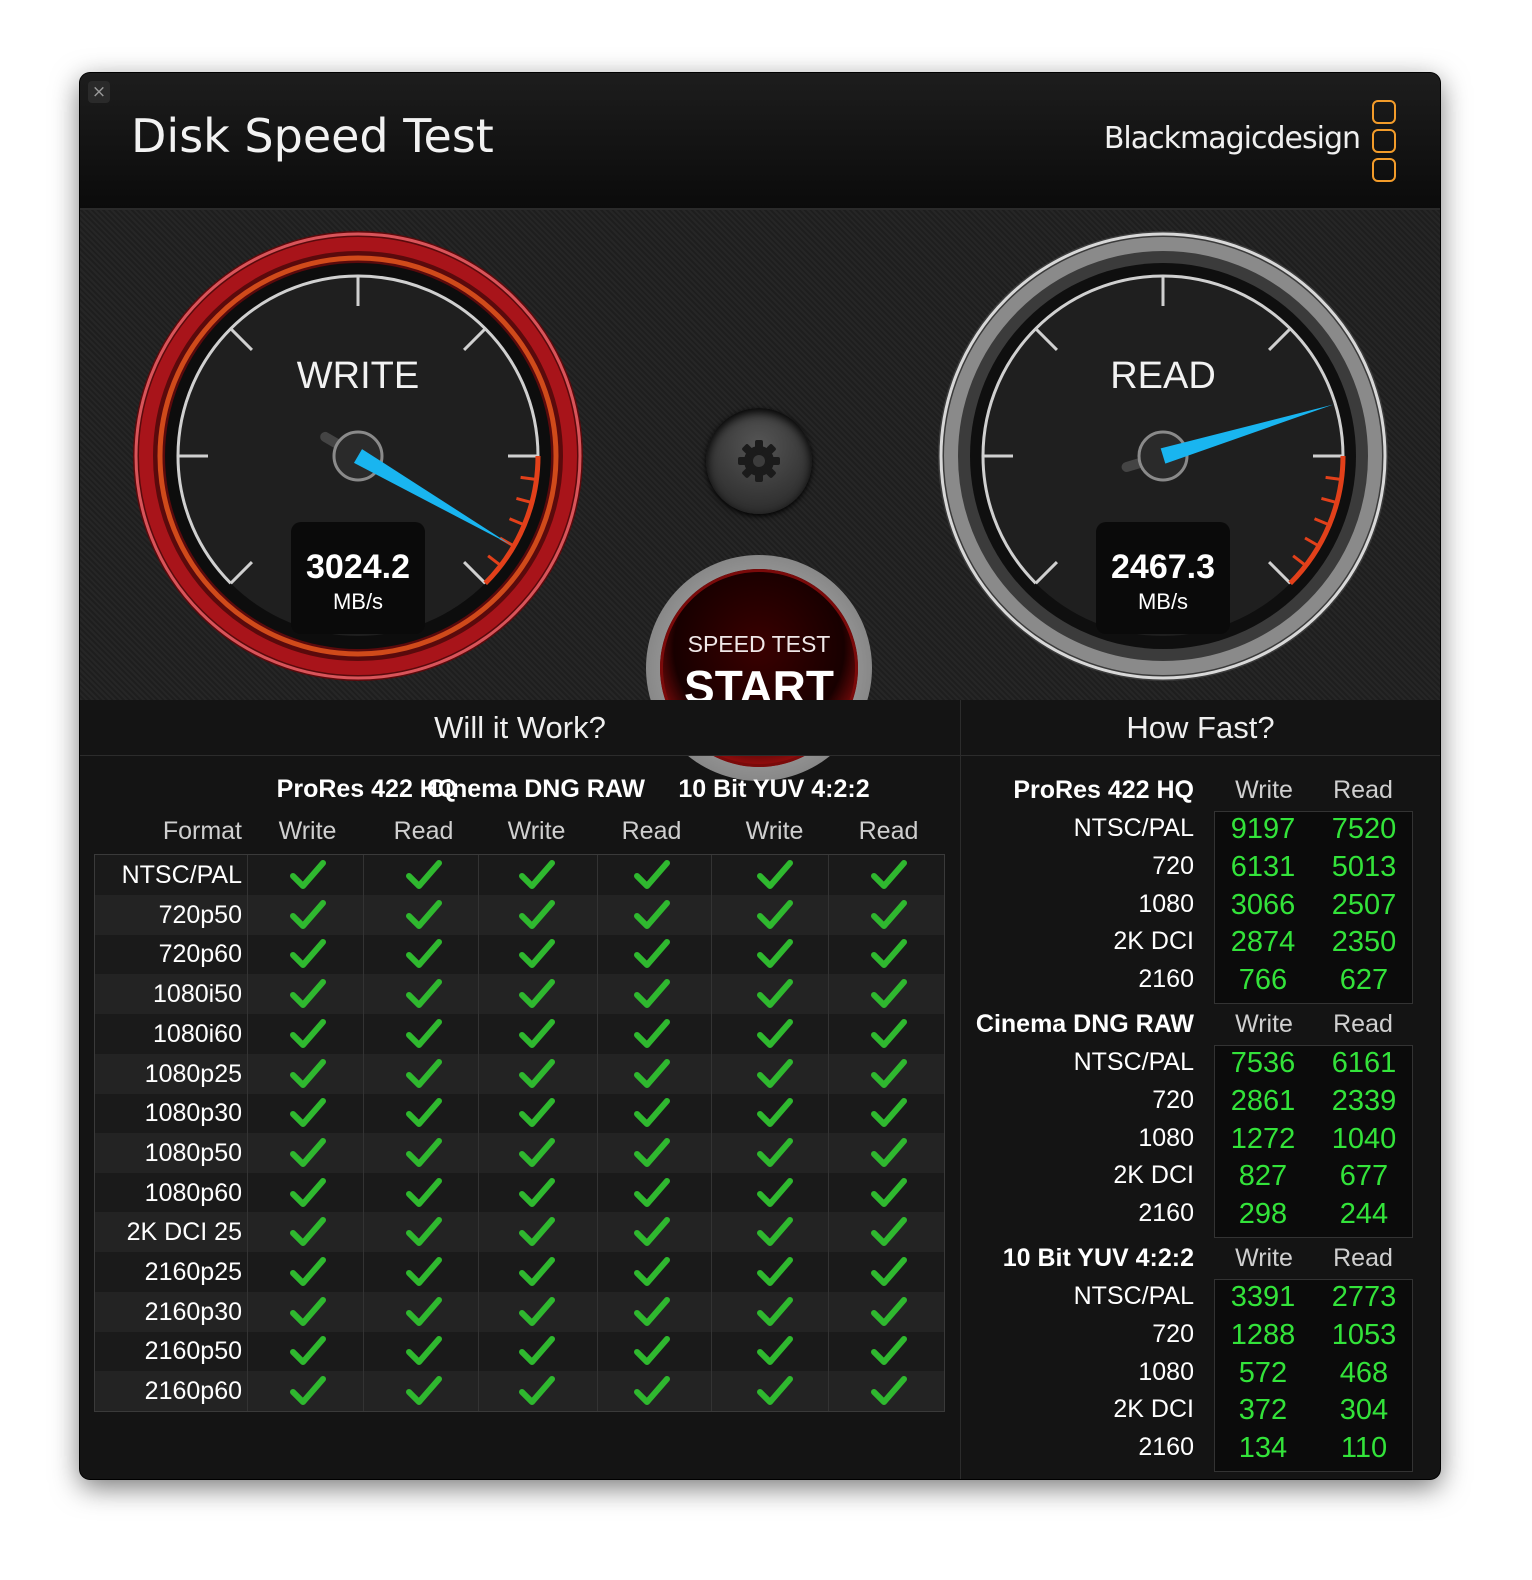 Image resolution: width=1532 pixels, height=1580 pixels. What do you see at coordinates (1153, 1409) in the screenshot?
I see `how-fast-row-label: 2K DCI` at bounding box center [1153, 1409].